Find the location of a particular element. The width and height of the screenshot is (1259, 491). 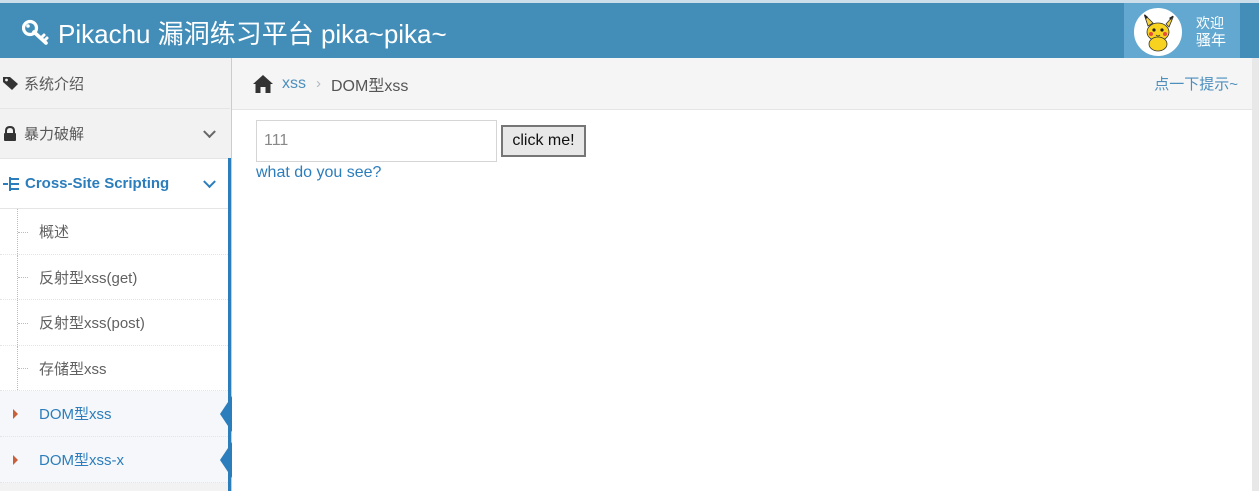

submenu-label: DOM型xss-x is located at coordinates (81, 460).